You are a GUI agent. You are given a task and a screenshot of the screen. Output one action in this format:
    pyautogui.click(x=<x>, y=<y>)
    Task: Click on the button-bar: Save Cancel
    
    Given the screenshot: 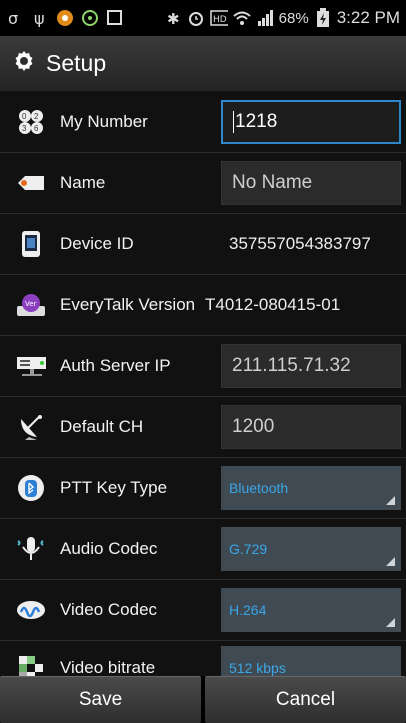 What is the action you would take?
    pyautogui.click(x=203, y=699)
    